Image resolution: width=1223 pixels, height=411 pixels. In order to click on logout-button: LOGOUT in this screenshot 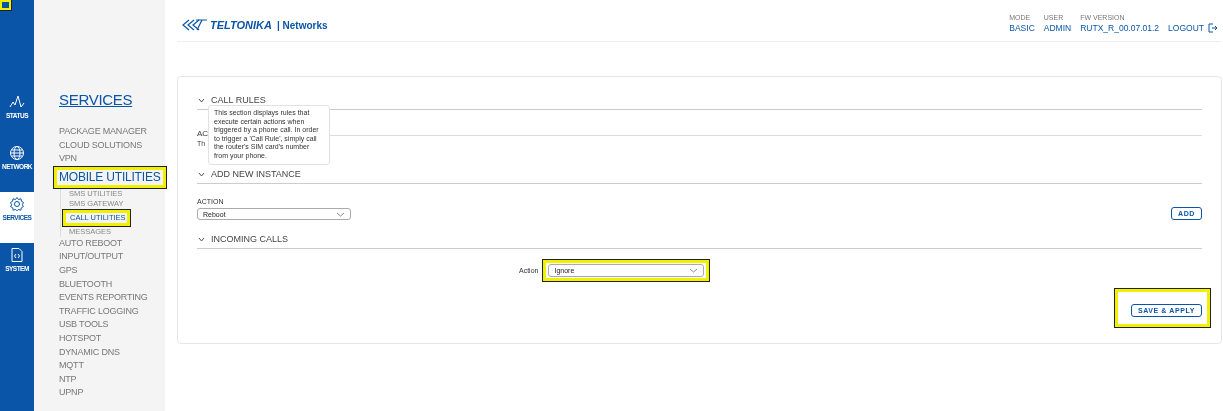, I will do `click(1193, 28)`.